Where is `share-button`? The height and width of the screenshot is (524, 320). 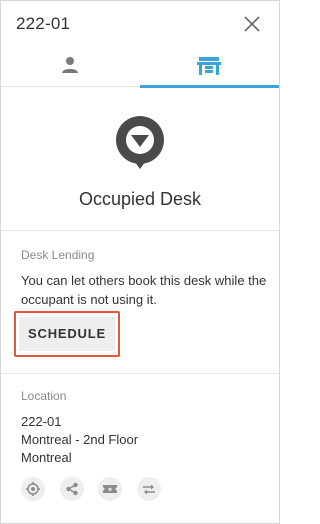
share-button is located at coordinates (72, 489).